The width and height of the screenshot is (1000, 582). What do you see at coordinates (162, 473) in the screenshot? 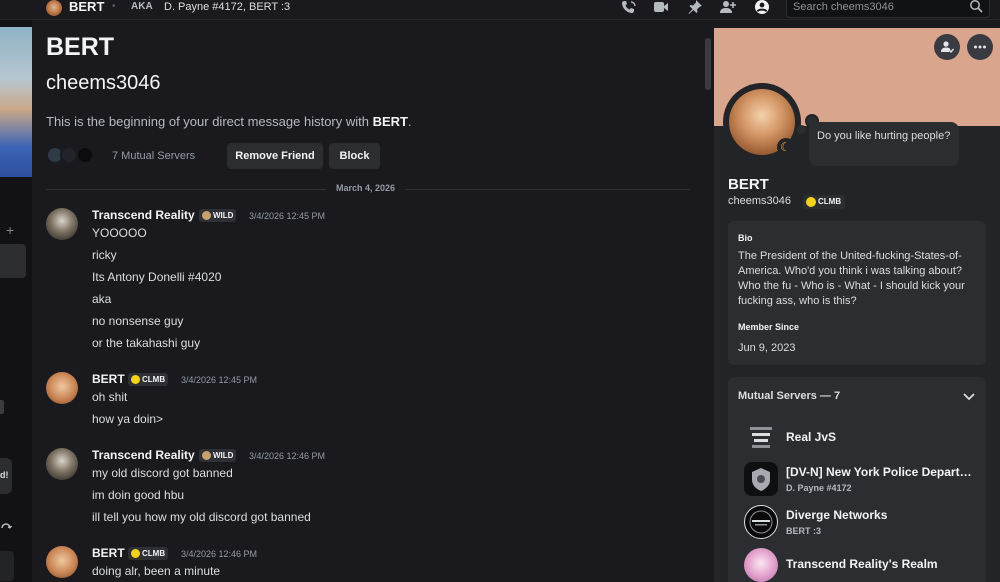
I see `message-text: my old discord got banned` at bounding box center [162, 473].